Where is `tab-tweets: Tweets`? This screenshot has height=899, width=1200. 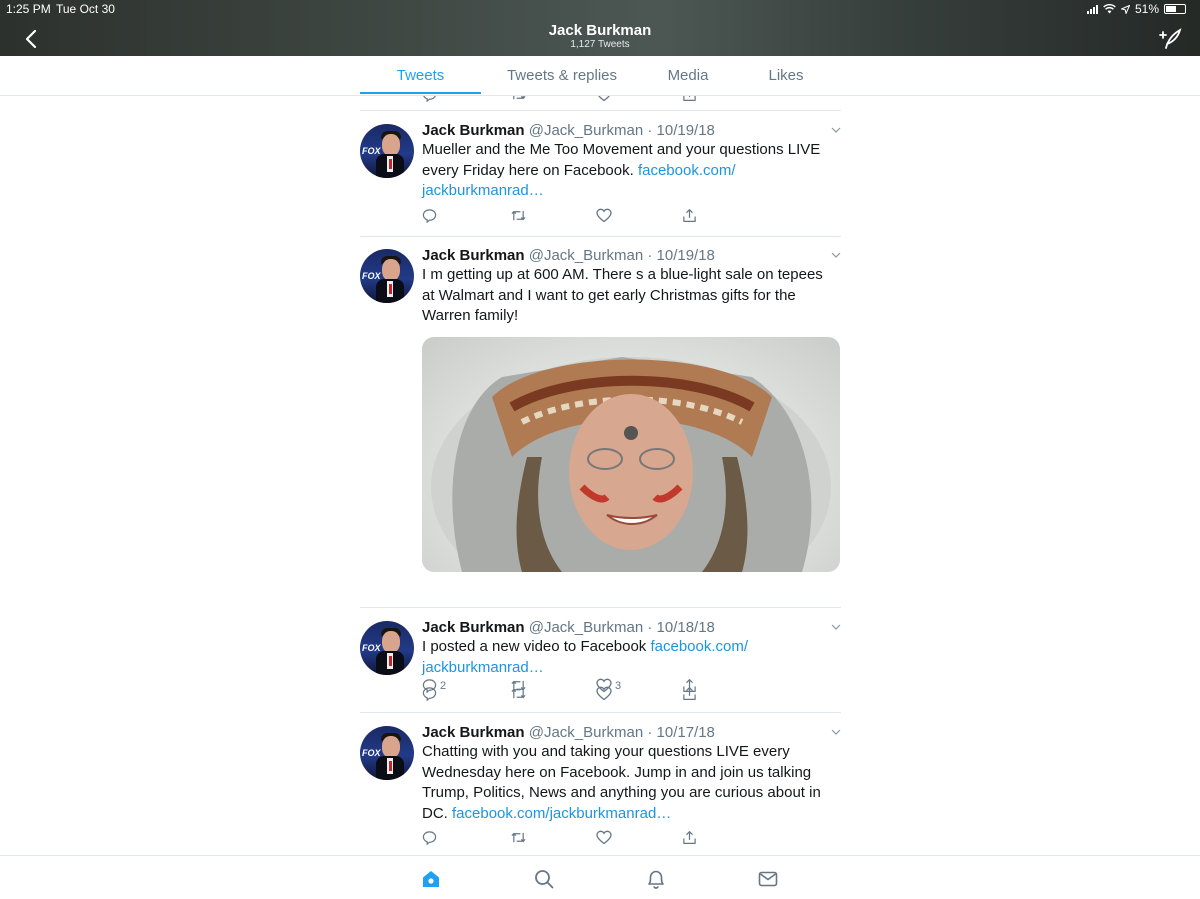 tab-tweets: Tweets is located at coordinates (420, 75).